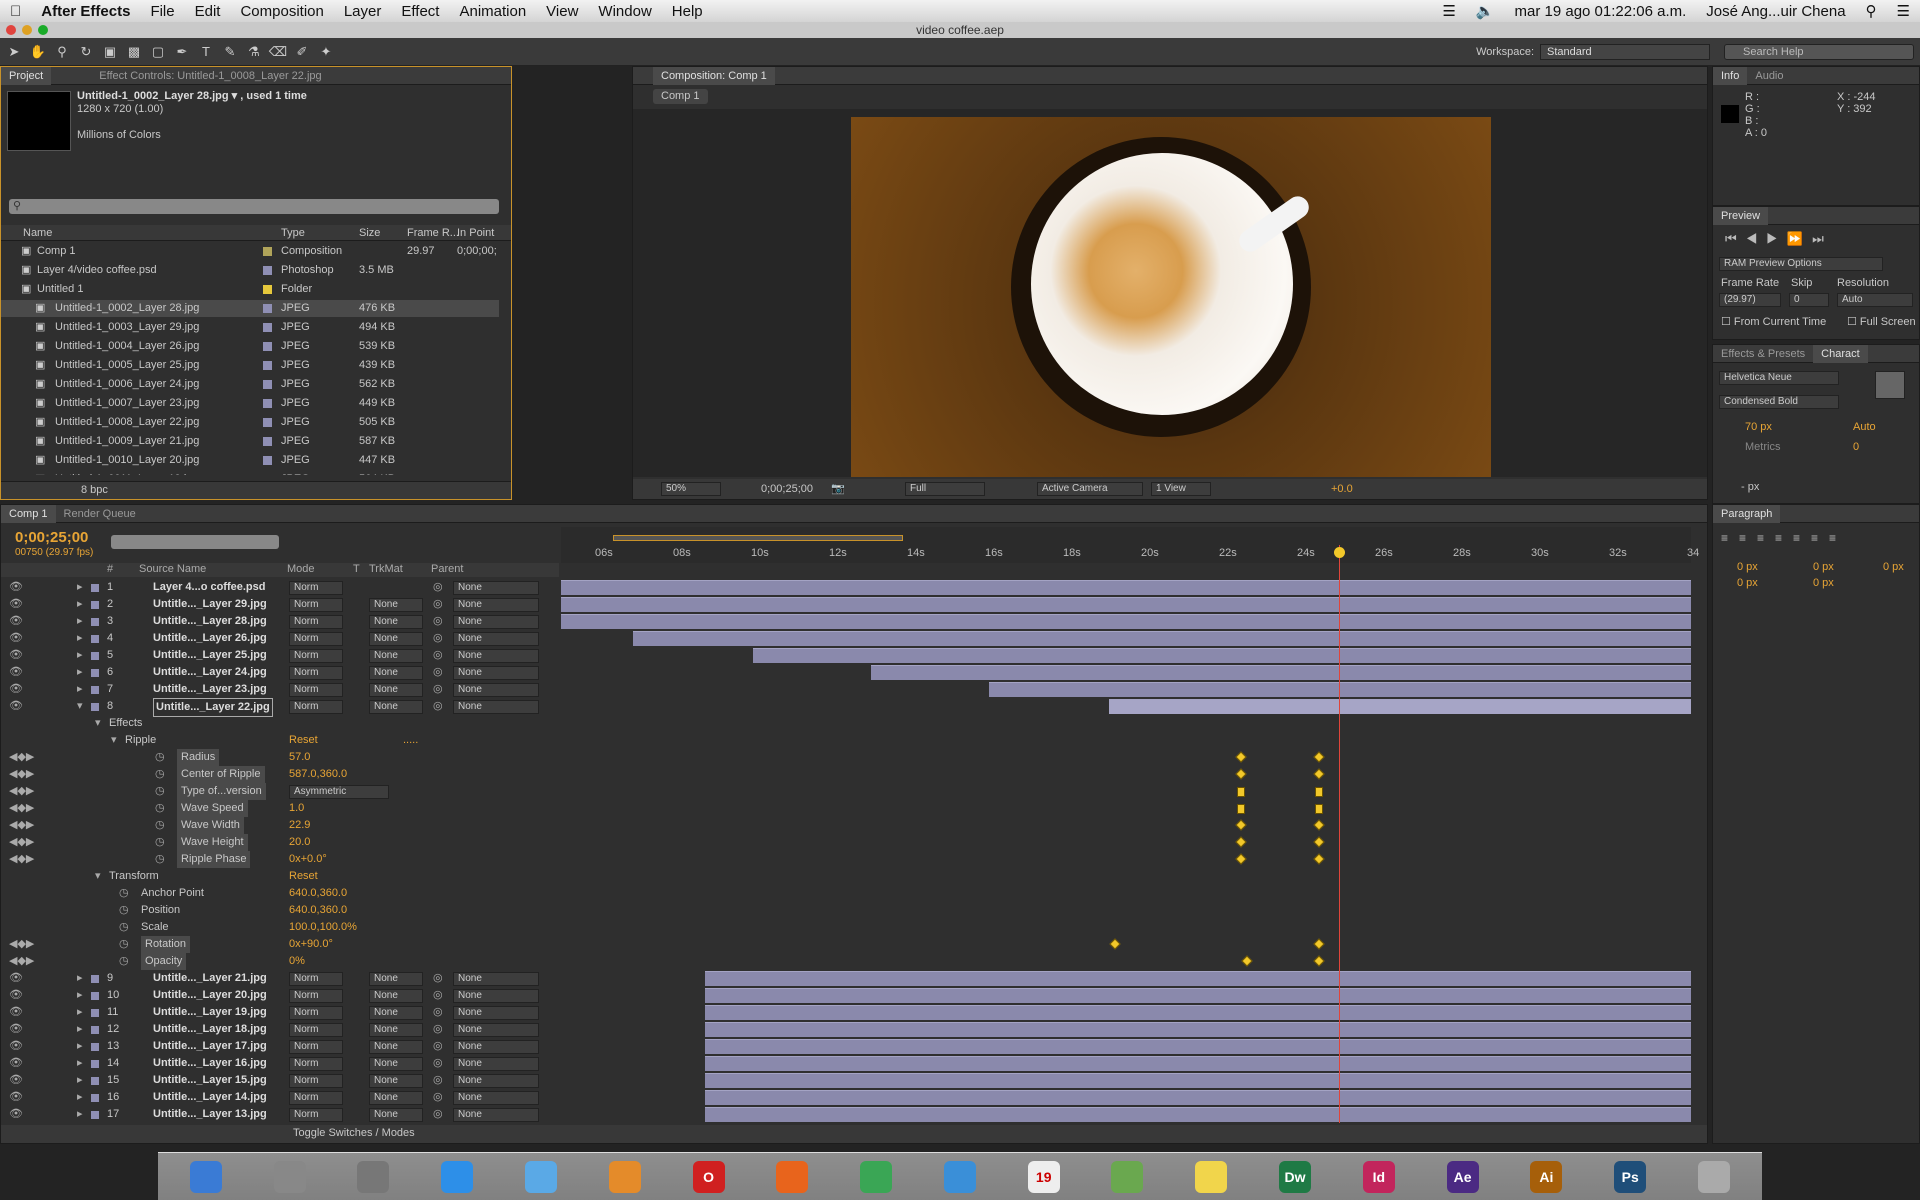 The image size is (1920, 1200). What do you see at coordinates (297, 961) in the screenshot?
I see `property-value: 0%` at bounding box center [297, 961].